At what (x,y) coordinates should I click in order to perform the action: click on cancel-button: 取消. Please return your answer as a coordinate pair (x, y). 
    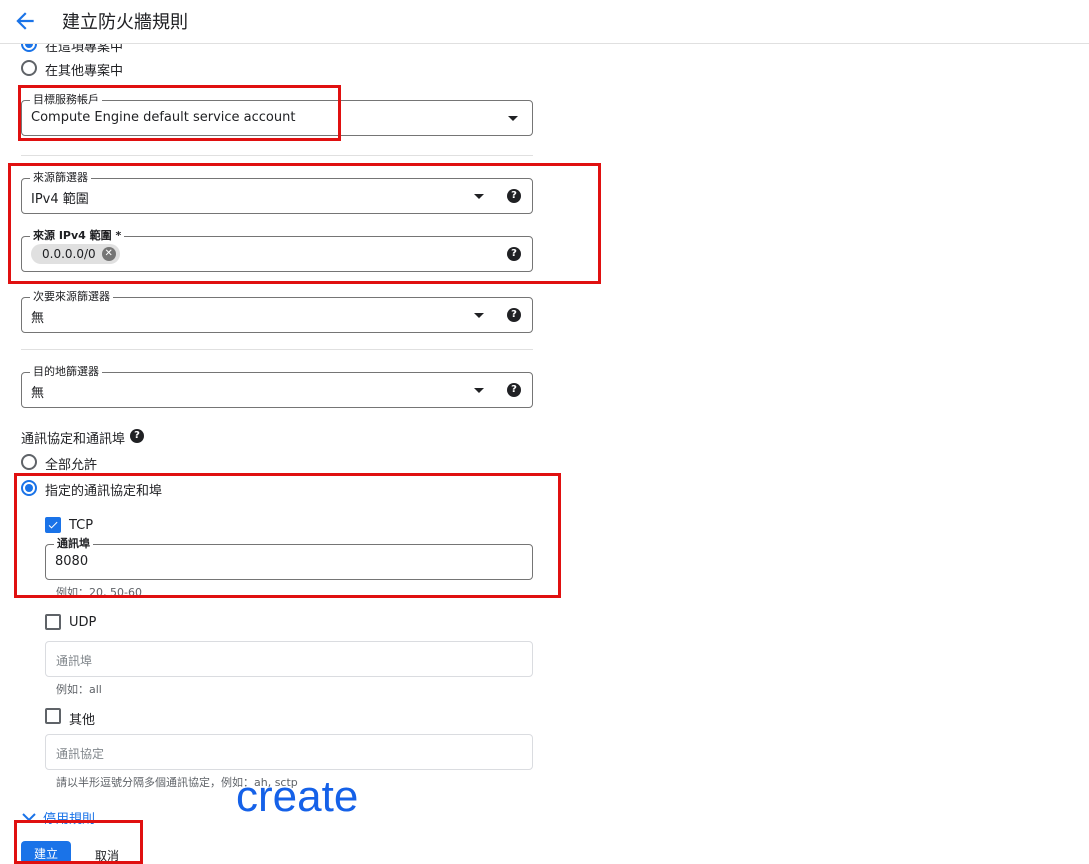
    Looking at the image, I should click on (107, 855).